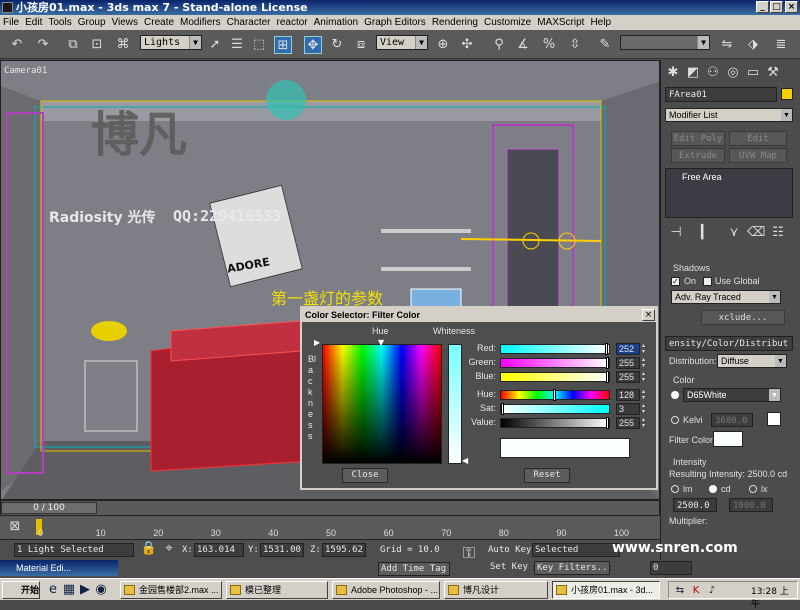 This screenshot has width=800, height=610. I want to click on value-slider, so click(555, 423).